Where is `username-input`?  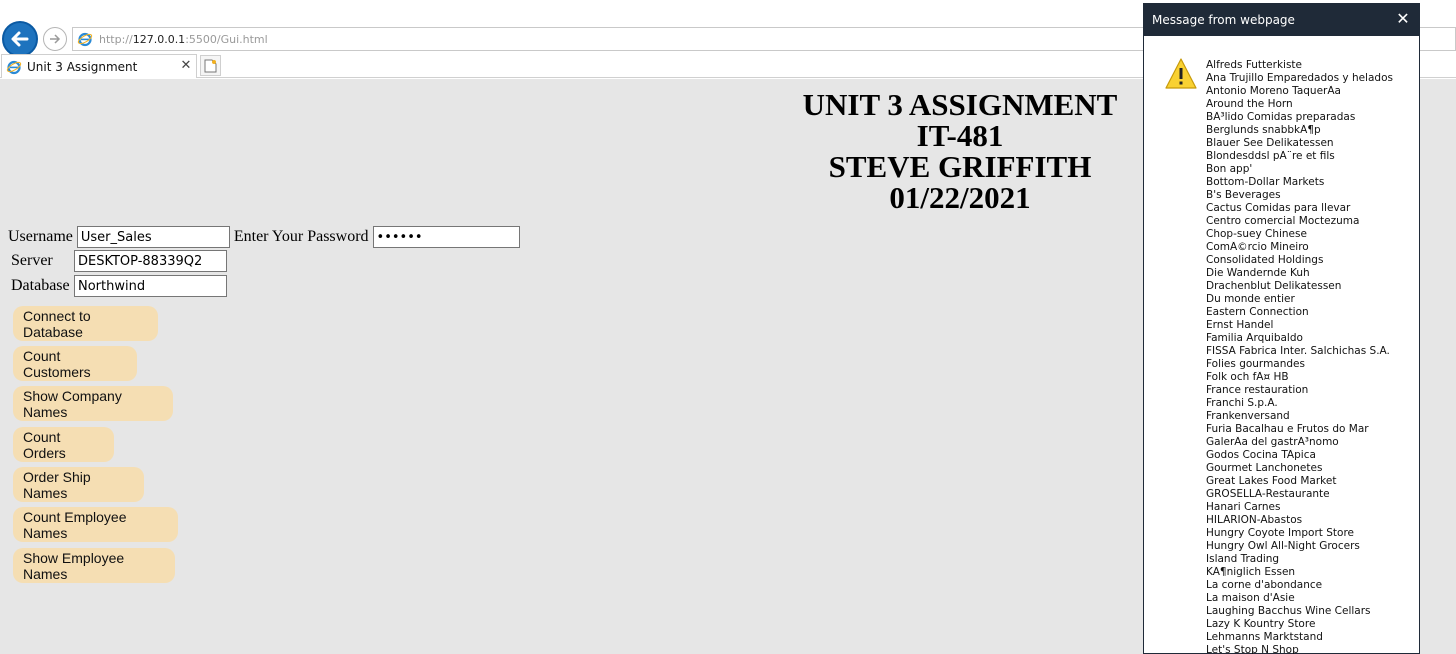 username-input is located at coordinates (153, 237).